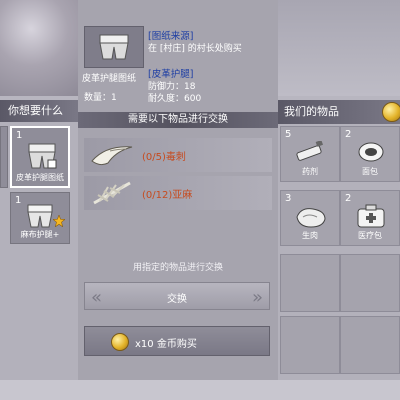 This screenshot has height=400, width=400. I want to click on wanted-items-panel: 你想要什么 1 皮革护腿图纸 1 麻布护腿+, so click(39, 240).